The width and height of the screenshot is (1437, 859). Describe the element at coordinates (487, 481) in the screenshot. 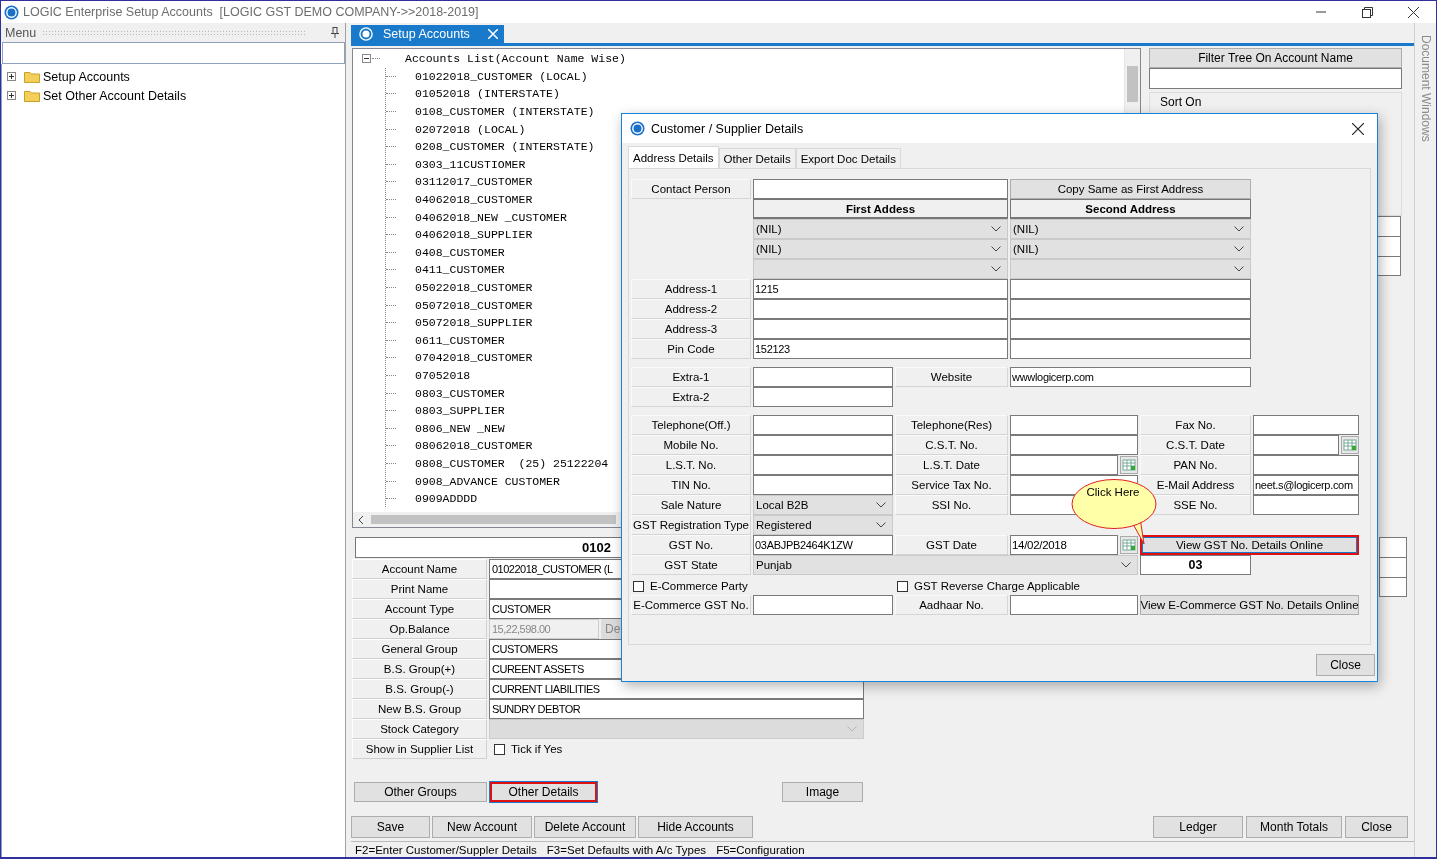

I see `tree-item: 0908_ADVANCE CUSTOMER` at that location.